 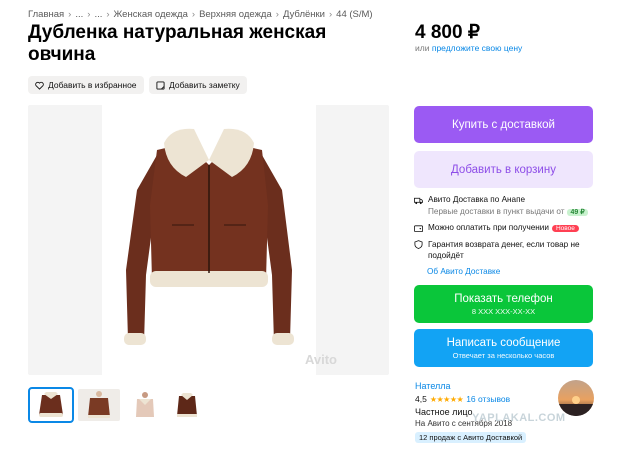 I want to click on add-note-button: Добавить заметку, so click(x=198, y=85).